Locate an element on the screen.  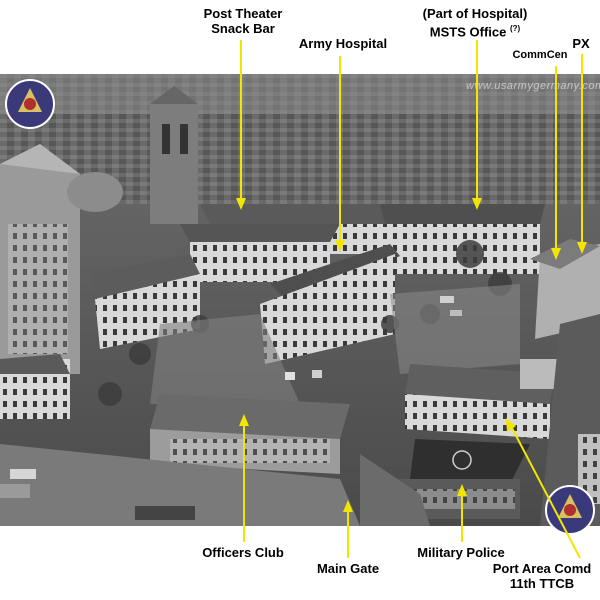
label-commcen-text: CommCen is located at coordinates (540, 55).